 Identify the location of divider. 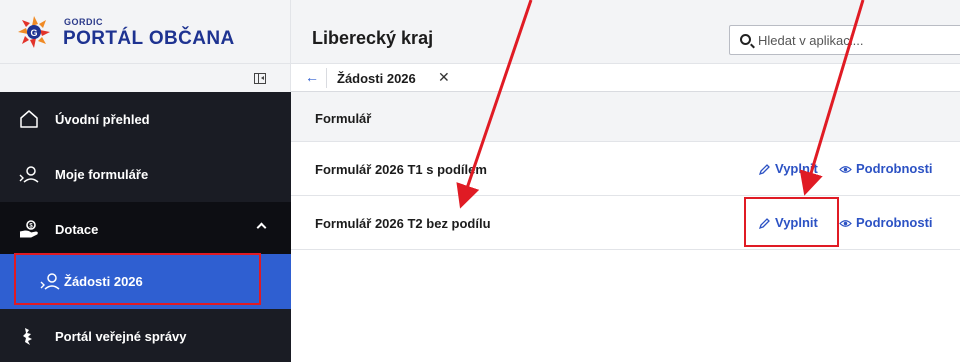
(326, 78).